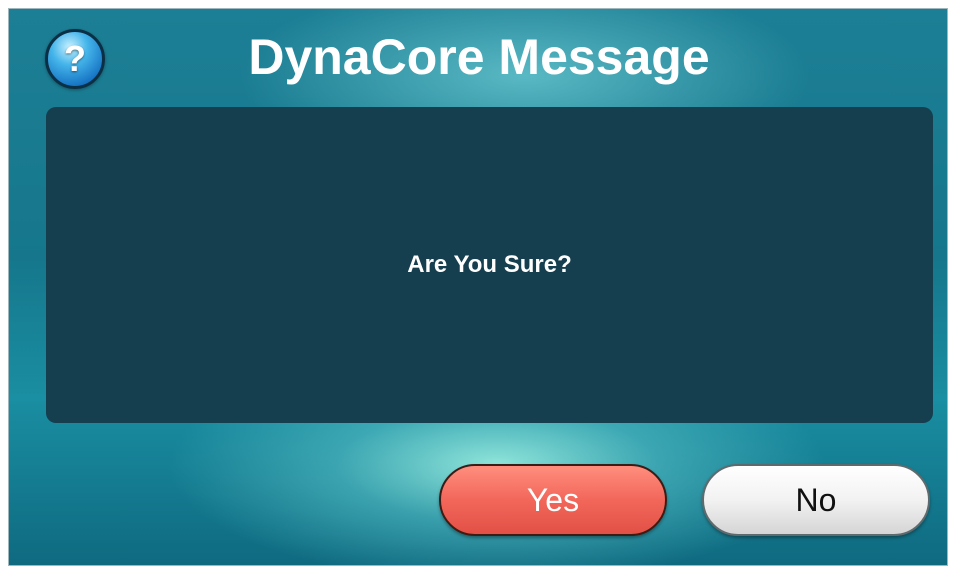 Image resolution: width=958 pixels, height=573 pixels. I want to click on no-button-label: No, so click(816, 499).